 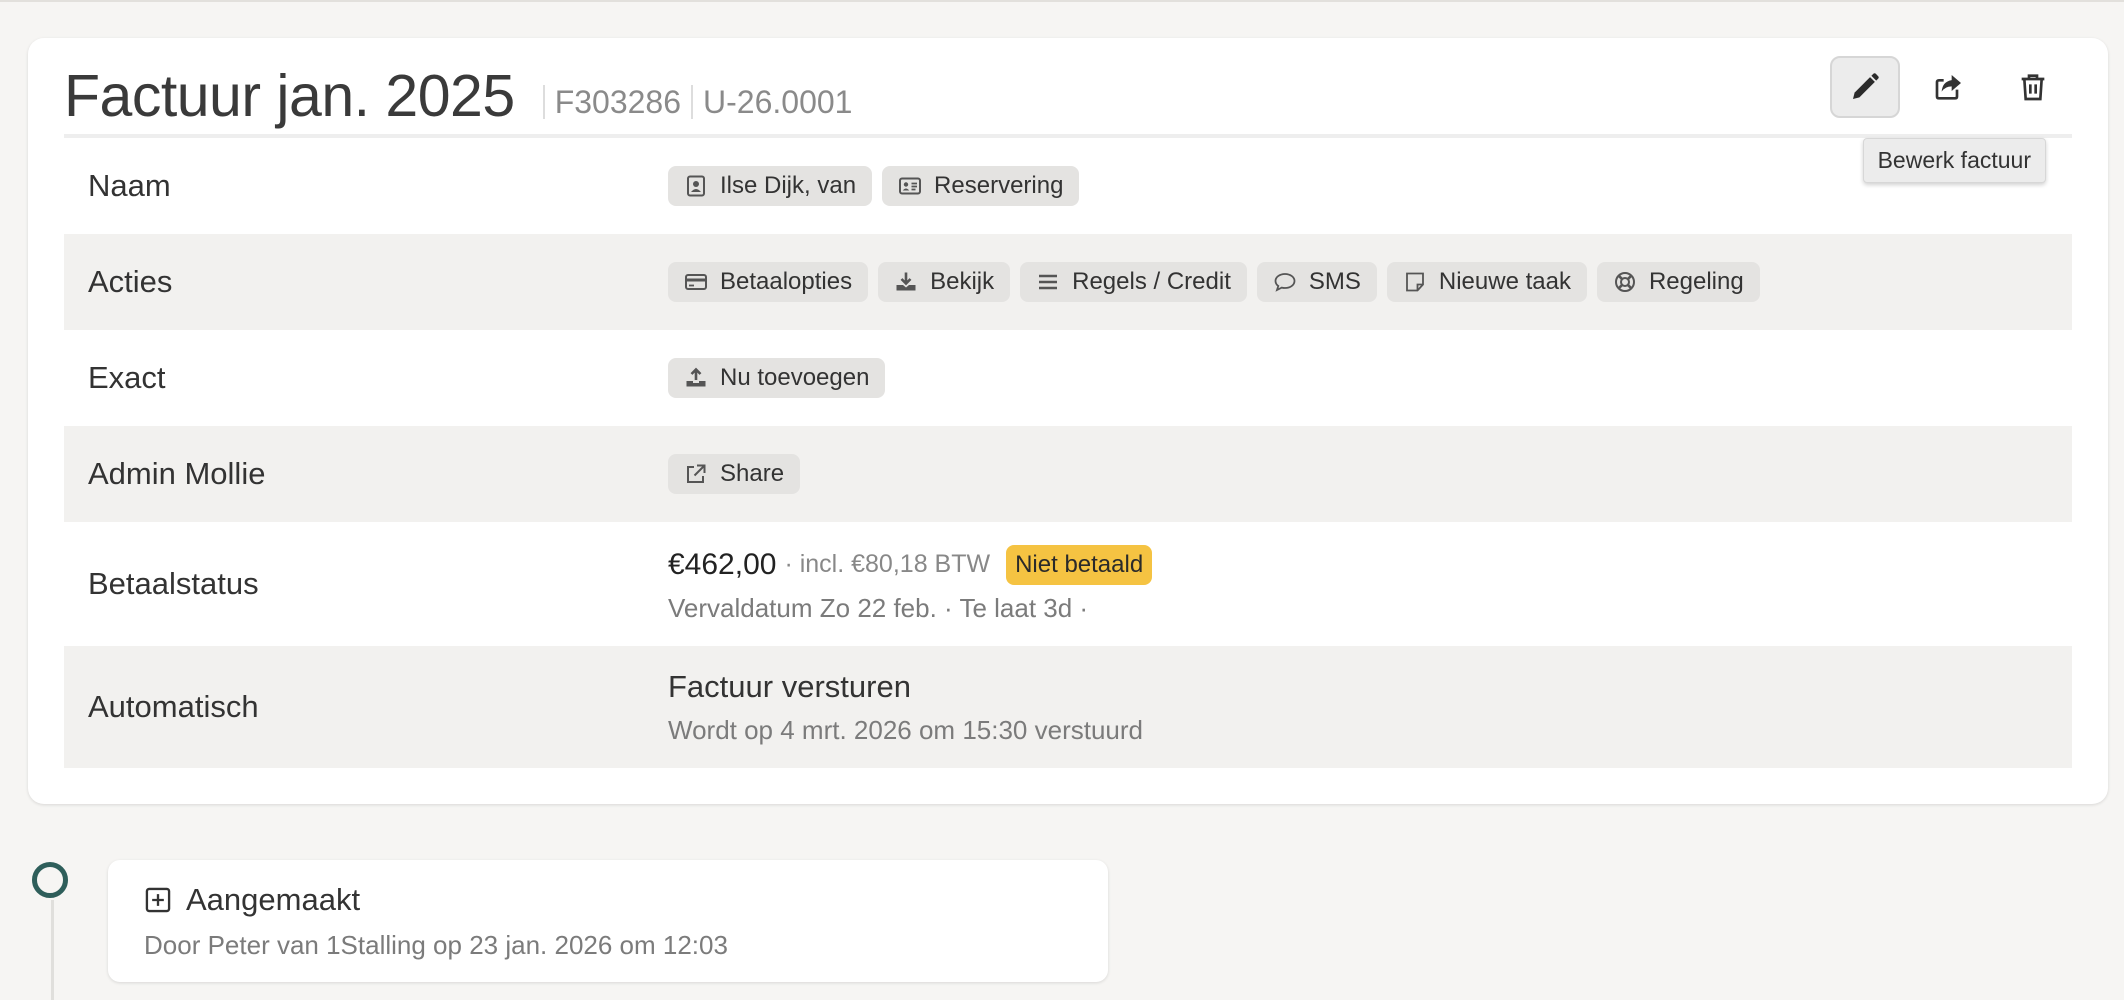 I want to click on due-date: Vervaldatum Zo 22 feb. · Te laat 3d ·, so click(x=878, y=607).